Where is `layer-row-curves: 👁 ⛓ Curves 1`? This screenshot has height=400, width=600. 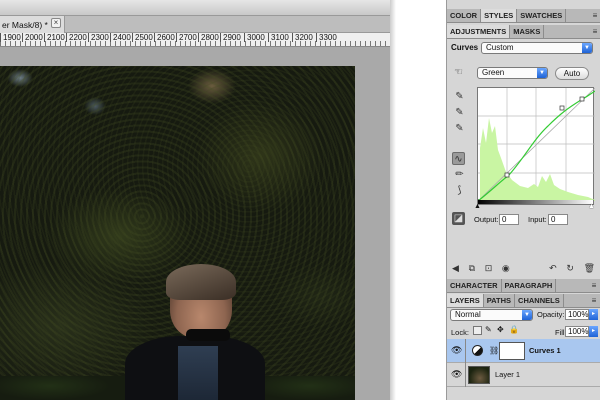
layer-row-curves: 👁 ⛓ Curves 1 is located at coordinates (523, 351).